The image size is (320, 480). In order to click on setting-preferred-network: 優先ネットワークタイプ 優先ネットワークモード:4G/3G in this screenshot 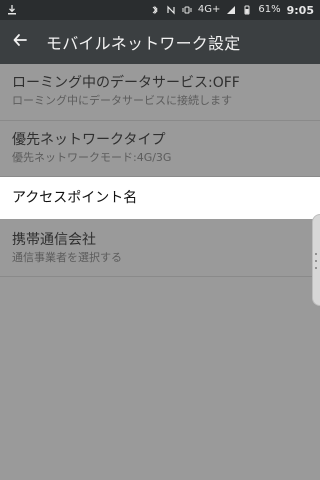, I will do `click(160, 149)`.